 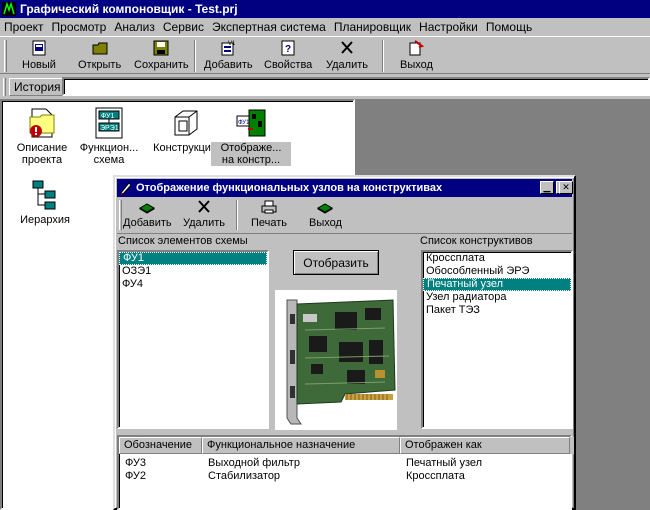 I want to click on menu-analysis: Анализ, so click(x=134, y=27).